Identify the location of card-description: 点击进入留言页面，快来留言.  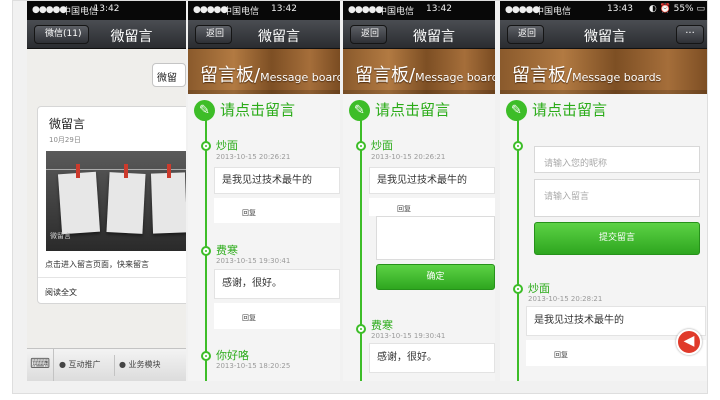
(97, 264).